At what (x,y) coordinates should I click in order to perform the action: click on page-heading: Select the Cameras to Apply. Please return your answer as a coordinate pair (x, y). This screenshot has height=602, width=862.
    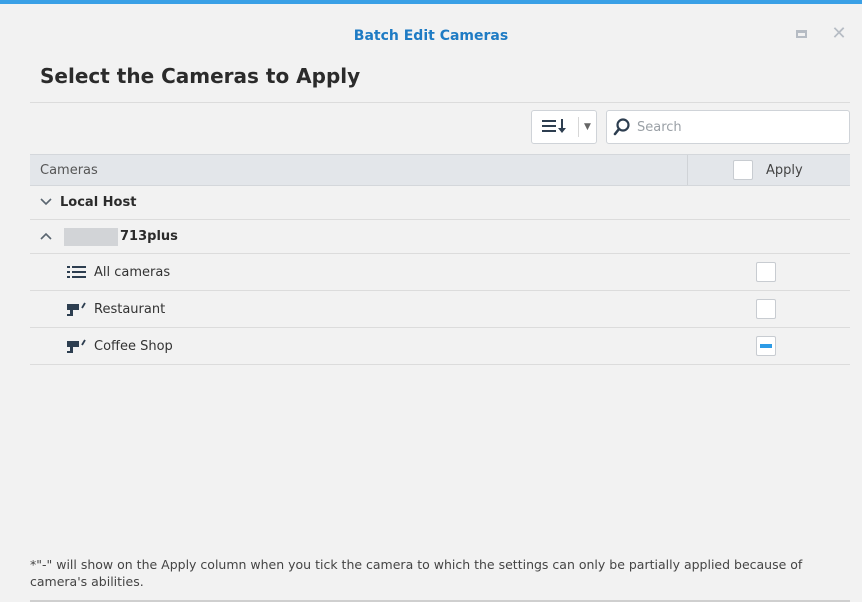
    Looking at the image, I should click on (200, 76).